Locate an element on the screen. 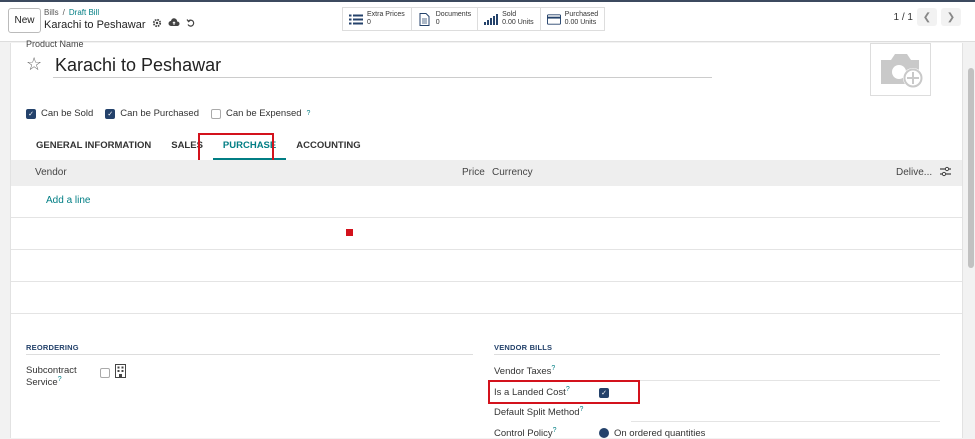 This screenshot has width=975, height=439. sold-button: Sold 0.00 Units is located at coordinates (508, 19).